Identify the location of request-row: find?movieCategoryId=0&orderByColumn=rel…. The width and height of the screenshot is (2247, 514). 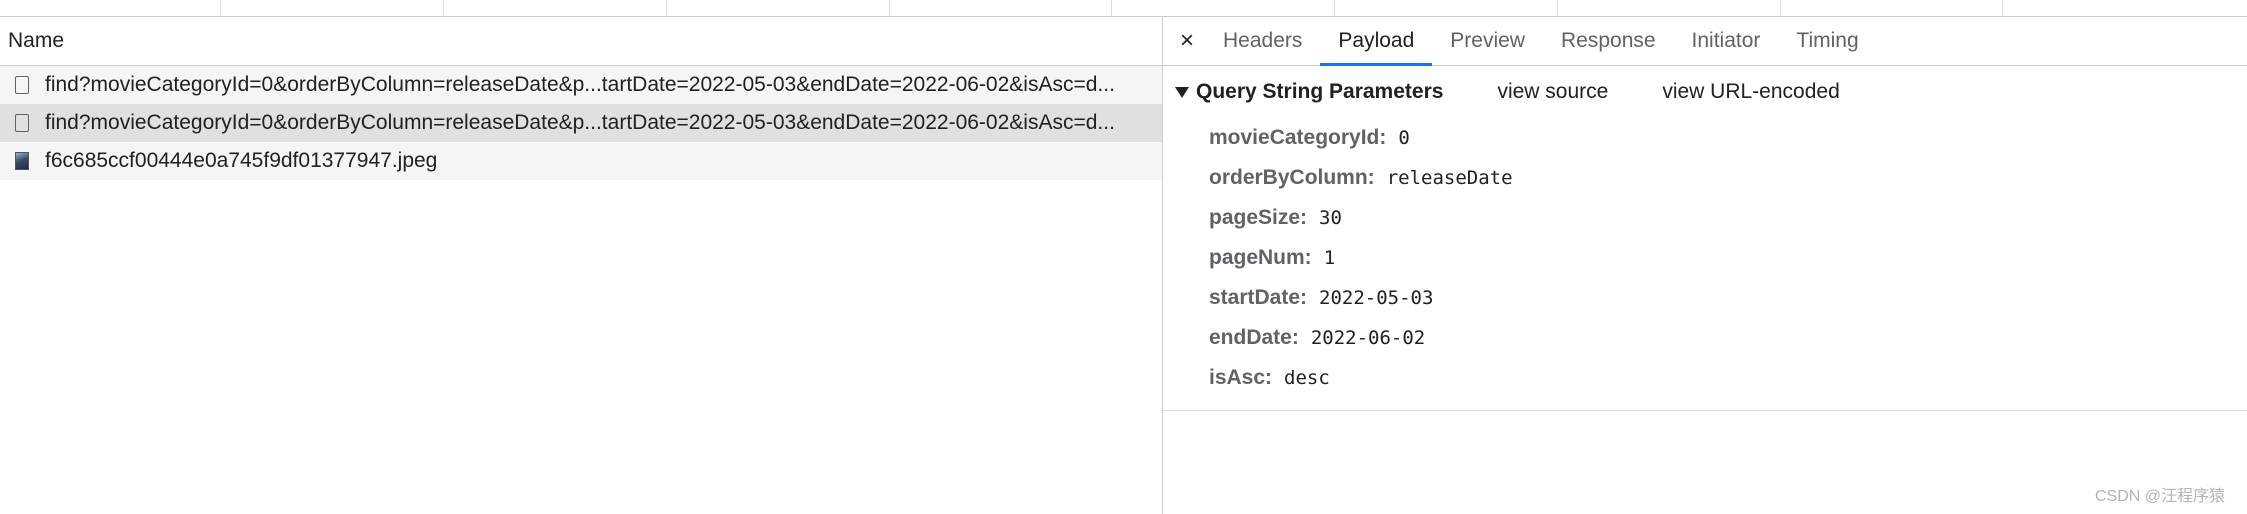
(581, 85).